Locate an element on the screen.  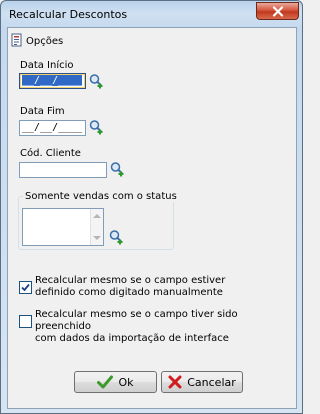
ok-button-label: Ok is located at coordinates (126, 382).